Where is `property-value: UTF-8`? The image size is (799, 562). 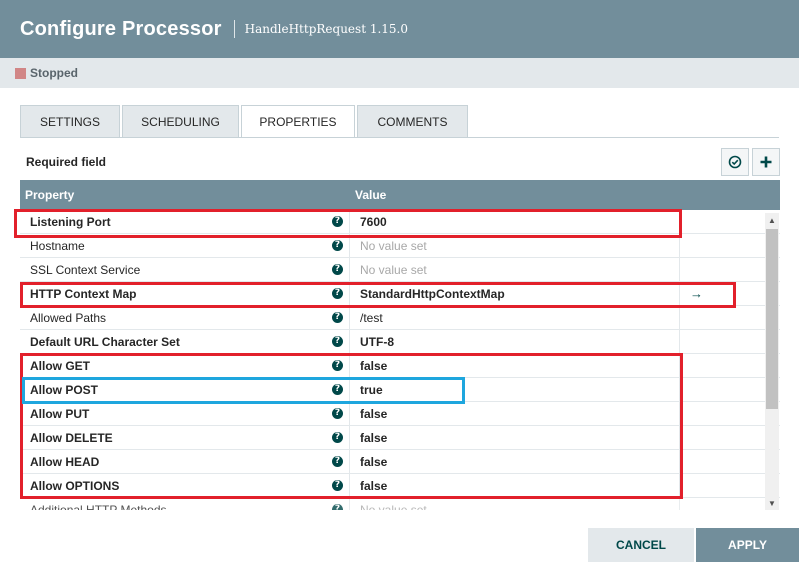
property-value: UTF-8 is located at coordinates (515, 341).